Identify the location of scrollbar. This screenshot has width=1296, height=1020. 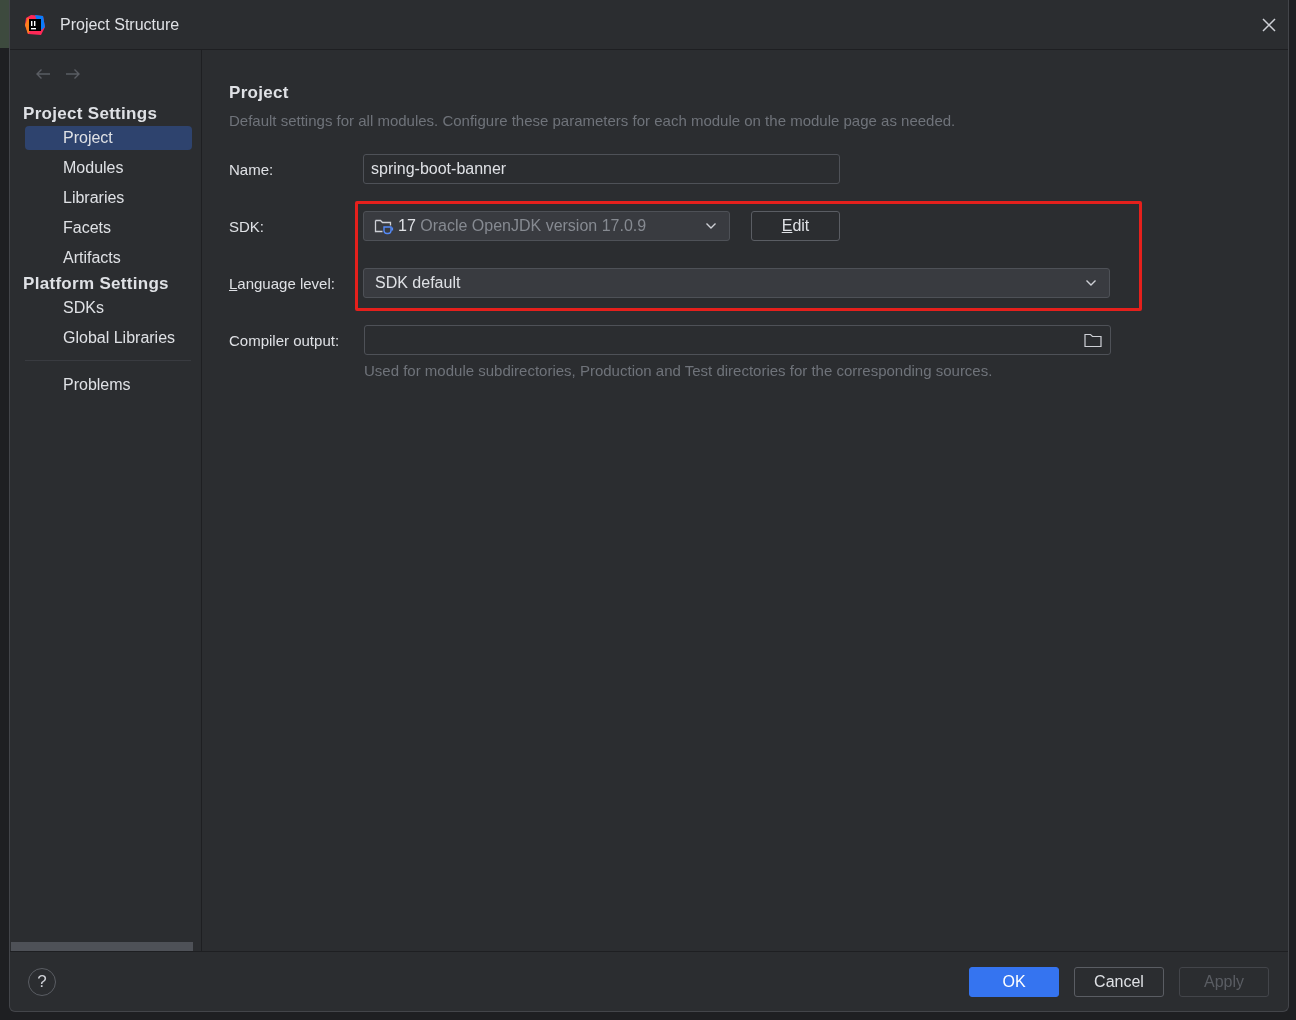
(102, 946).